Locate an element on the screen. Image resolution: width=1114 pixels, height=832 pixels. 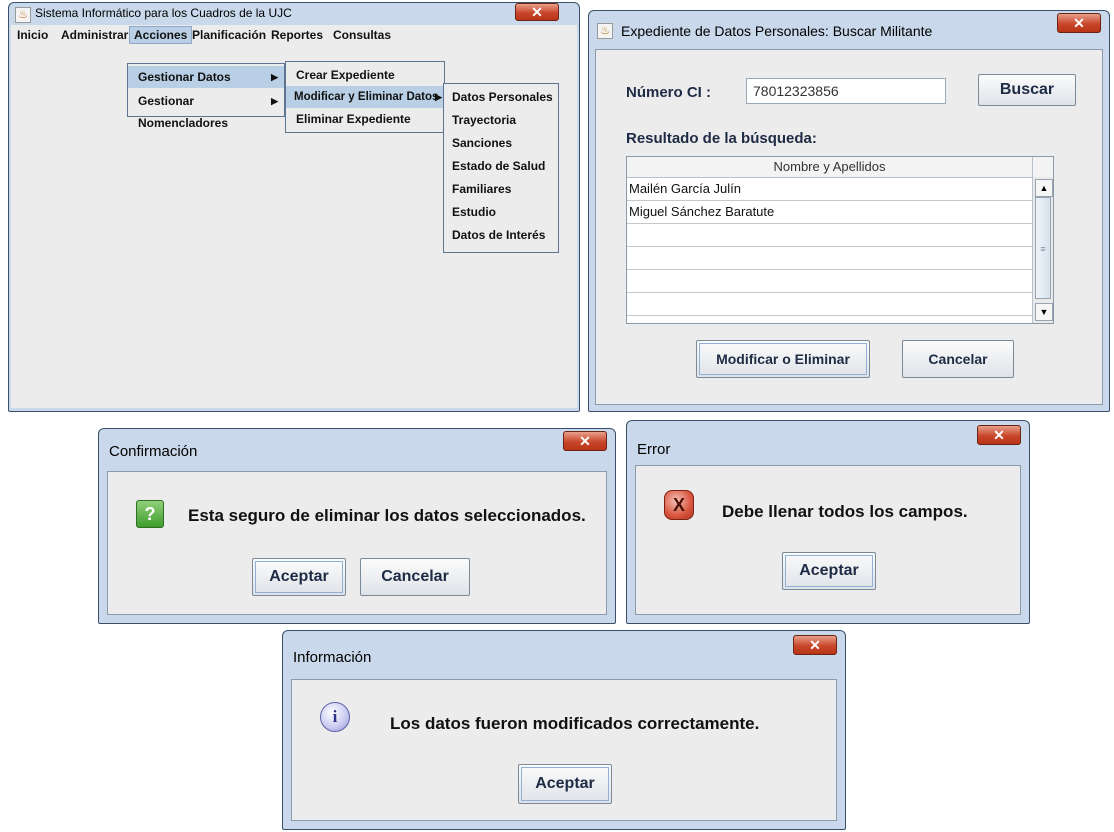
menu-item-datos-interes: Datos de Interés is located at coordinates (501, 235).